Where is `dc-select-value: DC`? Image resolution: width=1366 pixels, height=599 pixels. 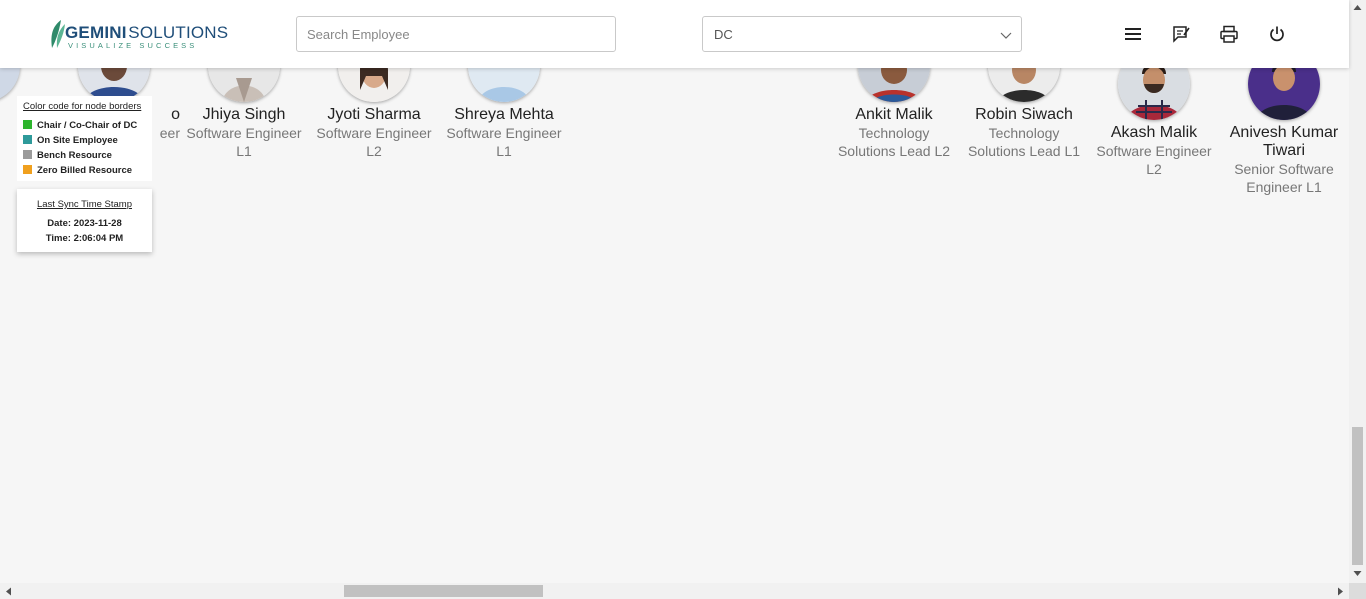 dc-select-value: DC is located at coordinates (723, 34).